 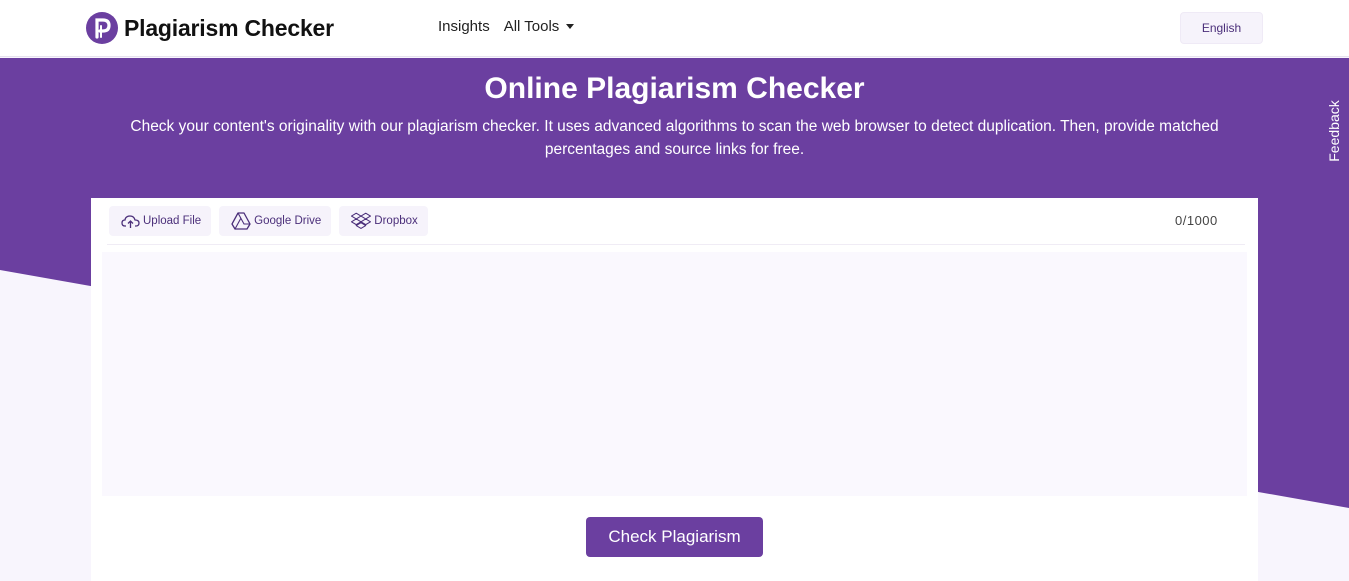 I want to click on google-drive-button: Google Drive, so click(x=275, y=221).